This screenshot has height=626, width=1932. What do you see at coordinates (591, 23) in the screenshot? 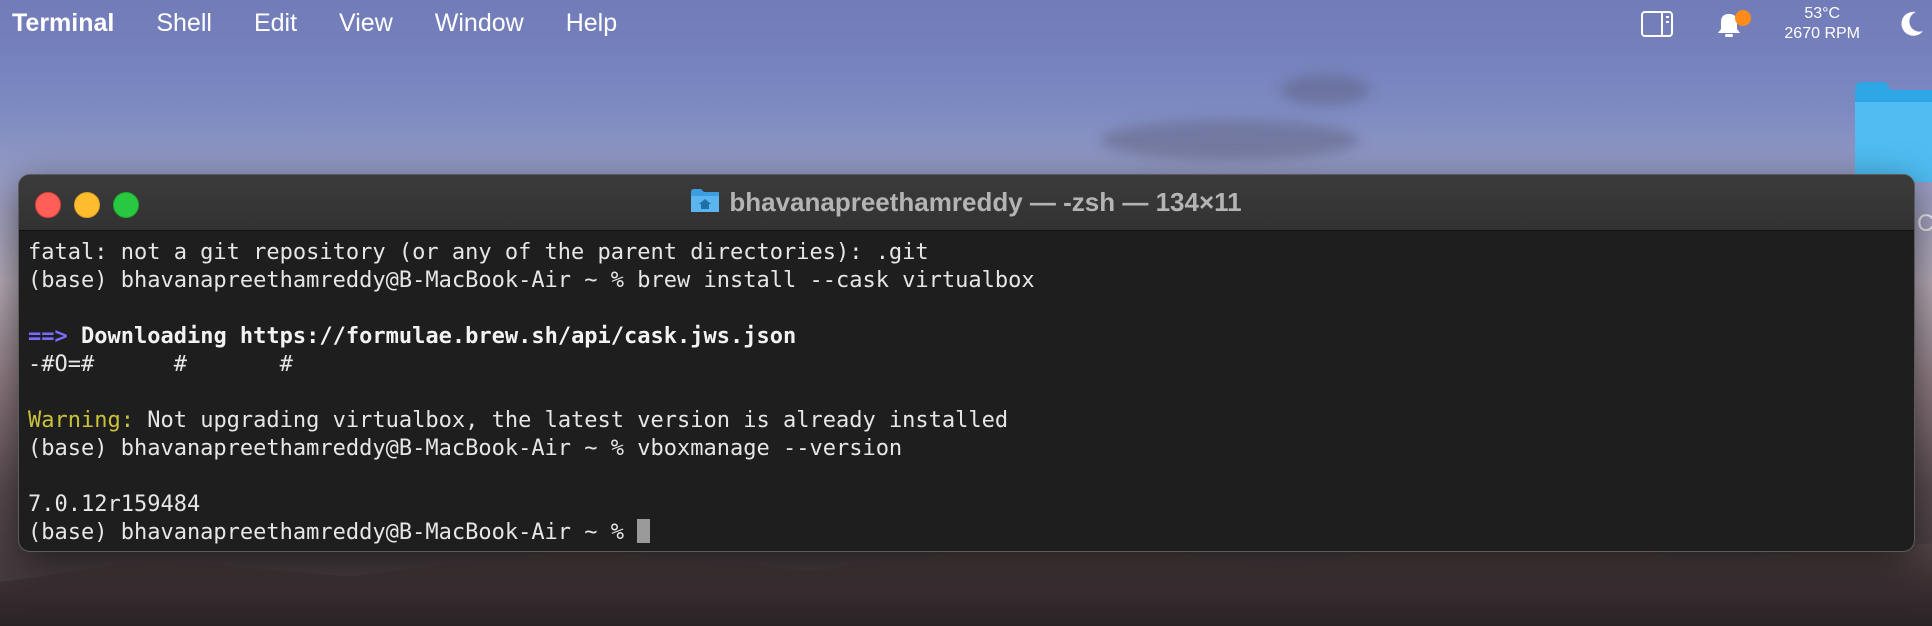
I see `menu-help: Help` at bounding box center [591, 23].